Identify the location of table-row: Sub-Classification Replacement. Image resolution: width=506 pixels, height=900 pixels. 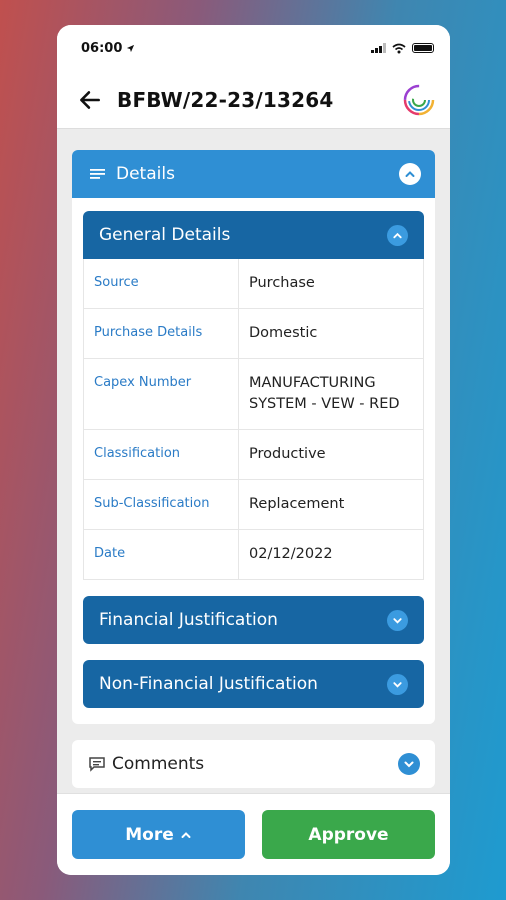
(253, 504).